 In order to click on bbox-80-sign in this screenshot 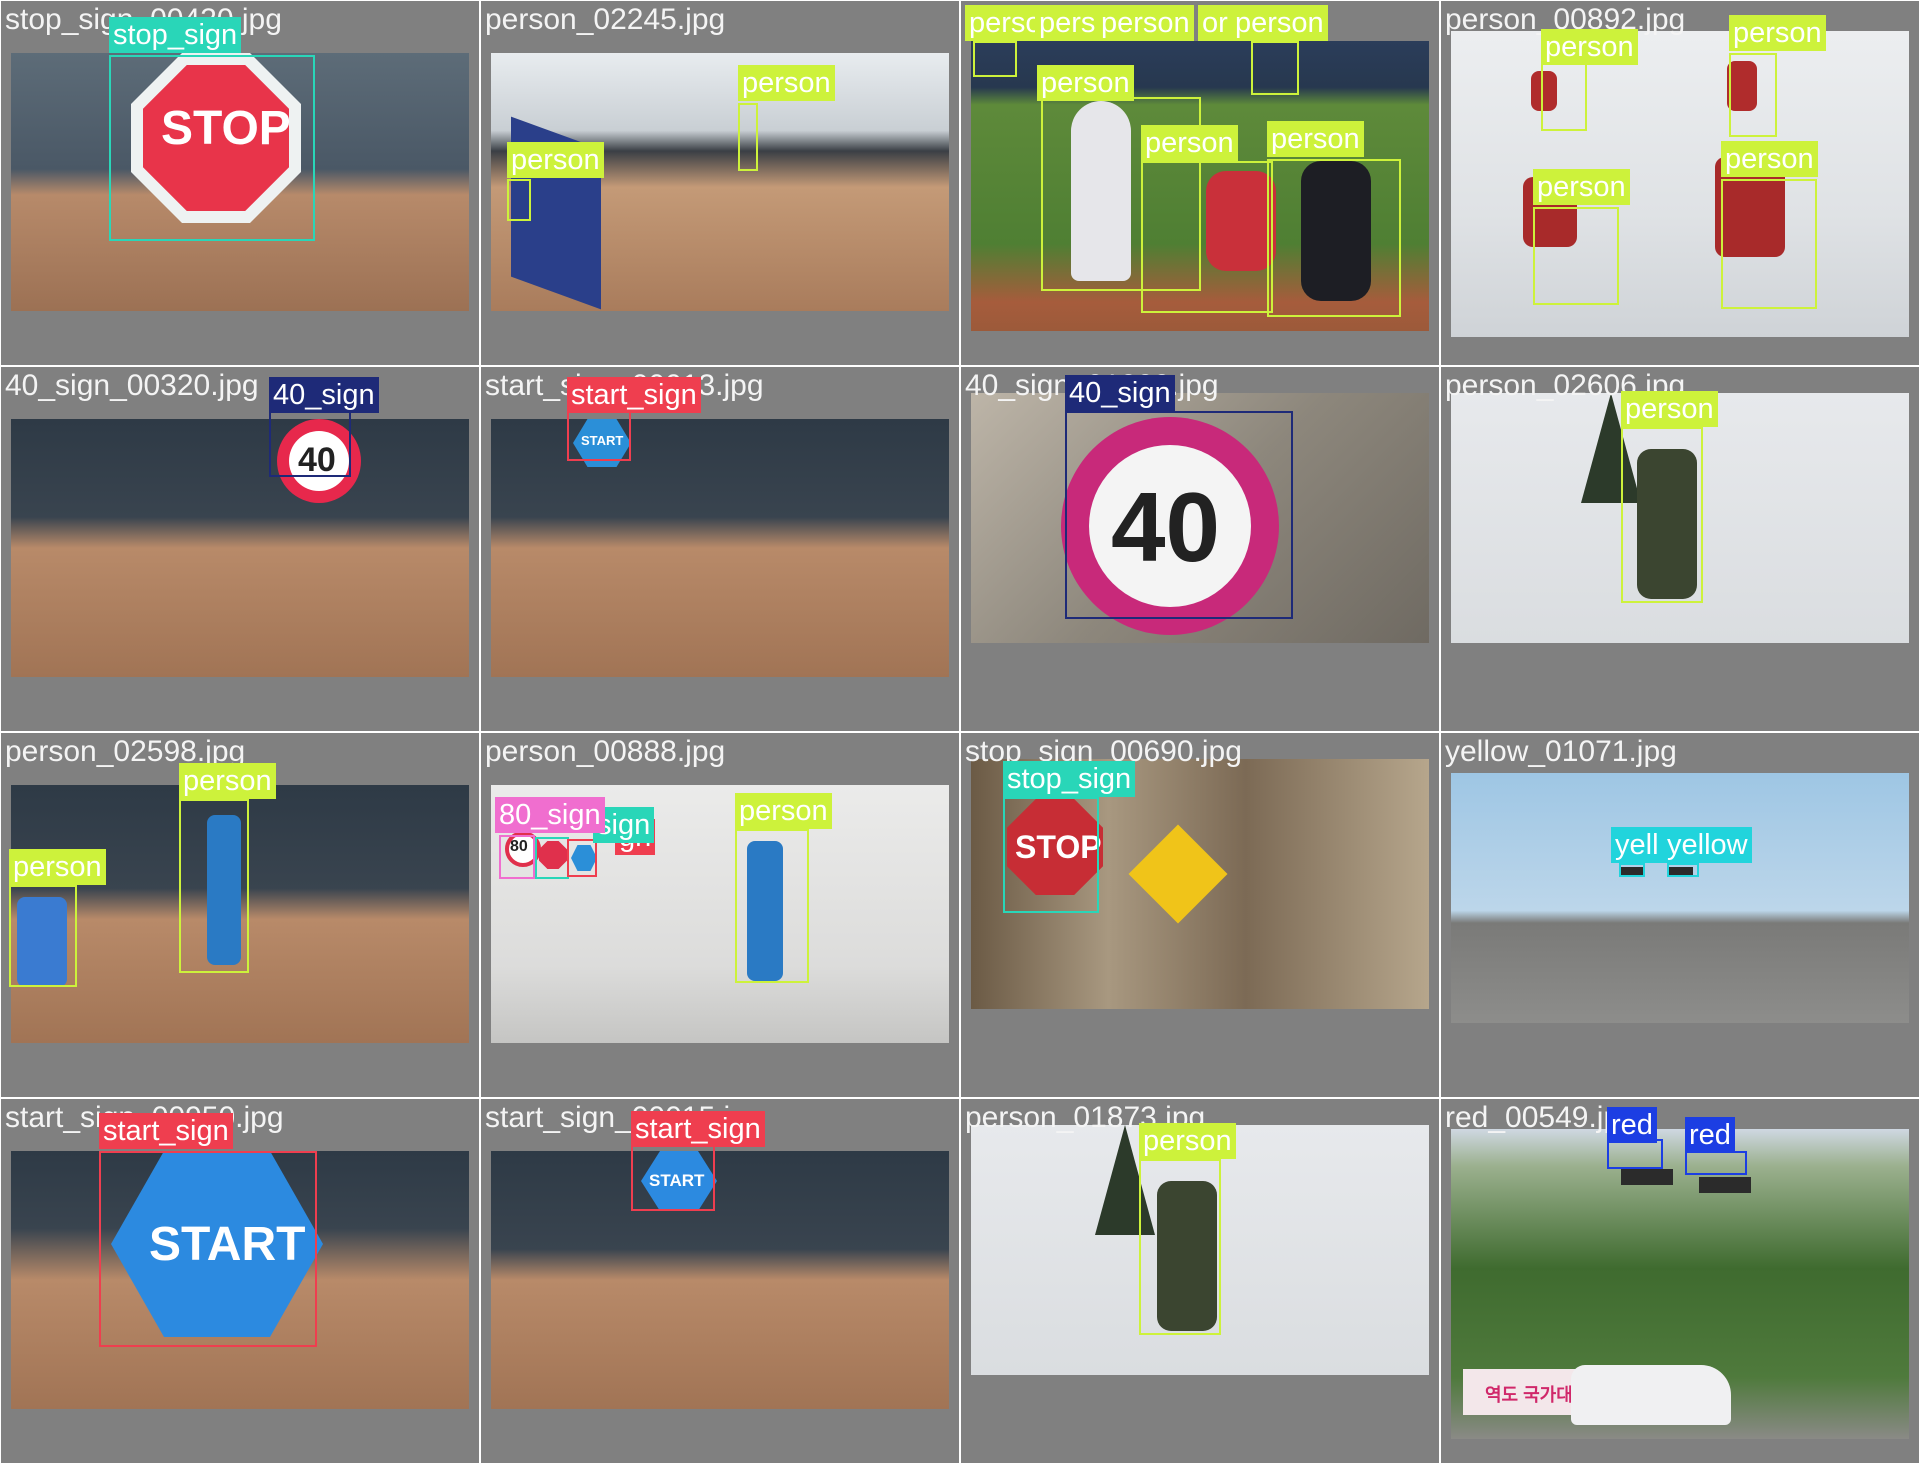, I will do `click(517, 857)`.